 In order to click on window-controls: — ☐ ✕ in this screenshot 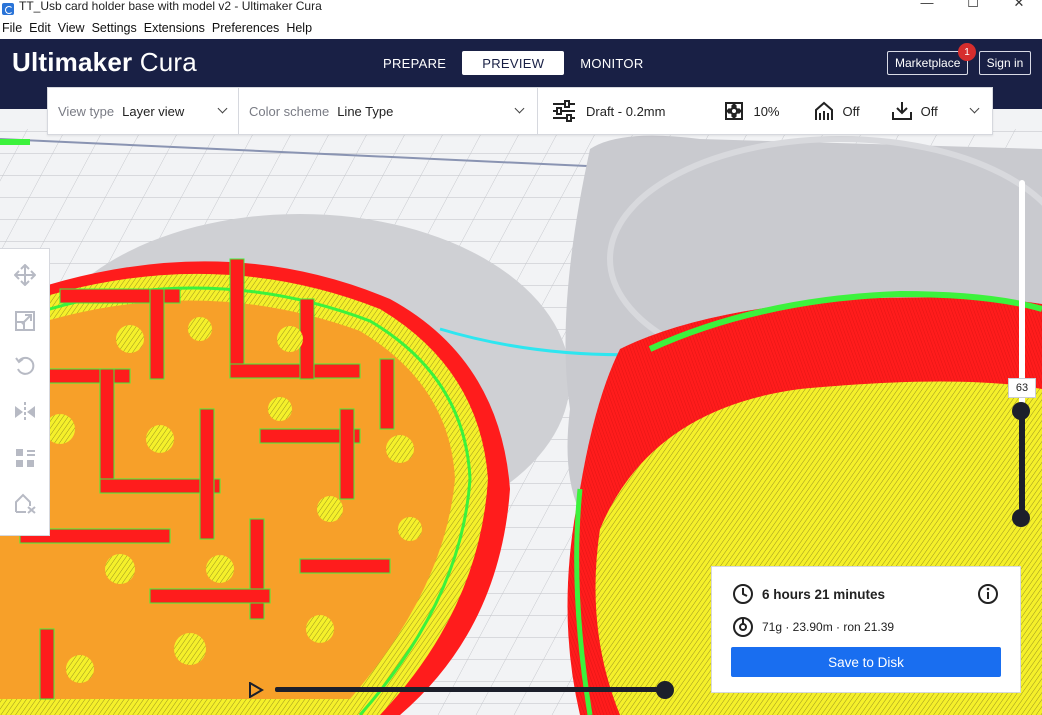, I will do `click(973, 8)`.